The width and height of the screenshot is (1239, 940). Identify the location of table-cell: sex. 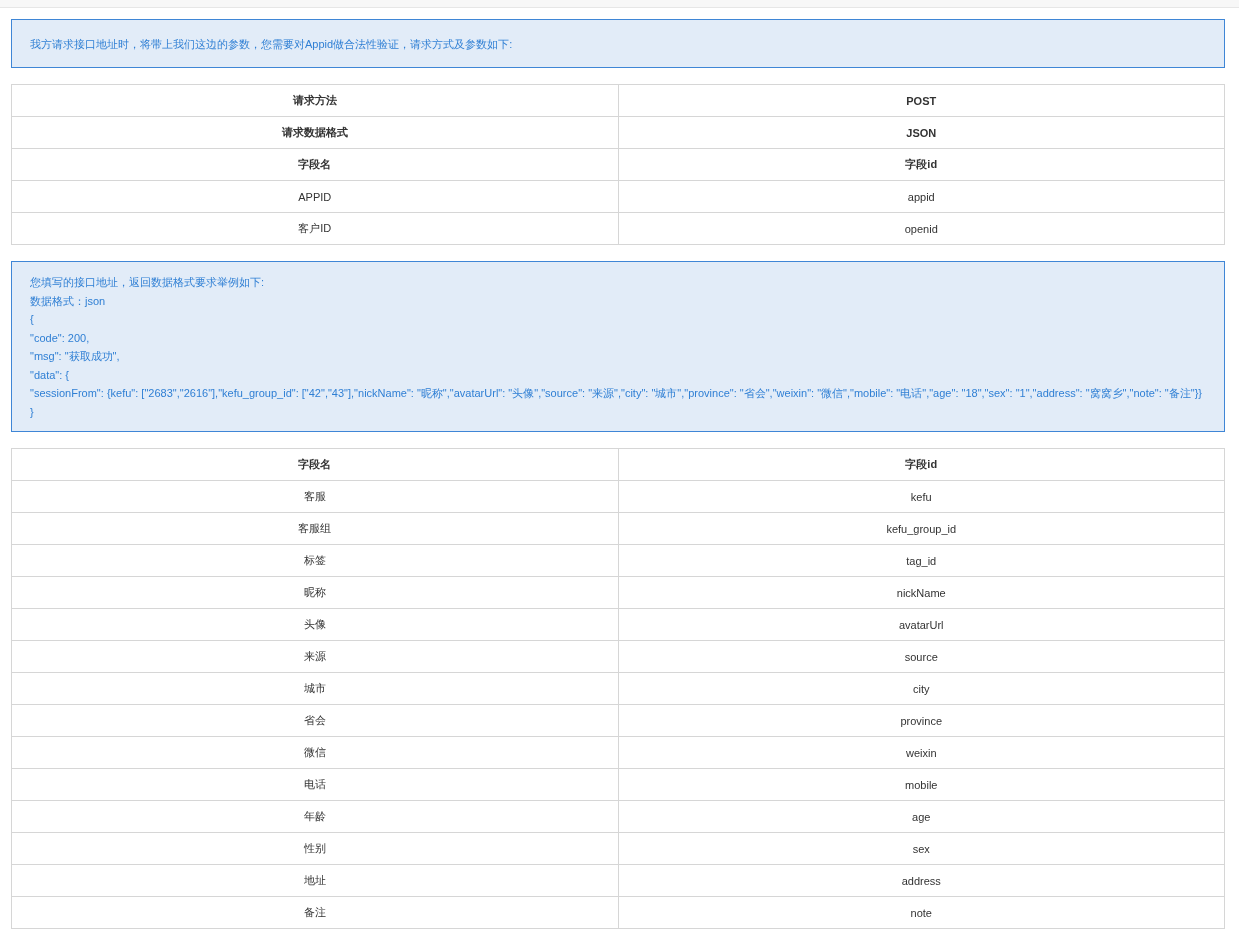
(921, 848).